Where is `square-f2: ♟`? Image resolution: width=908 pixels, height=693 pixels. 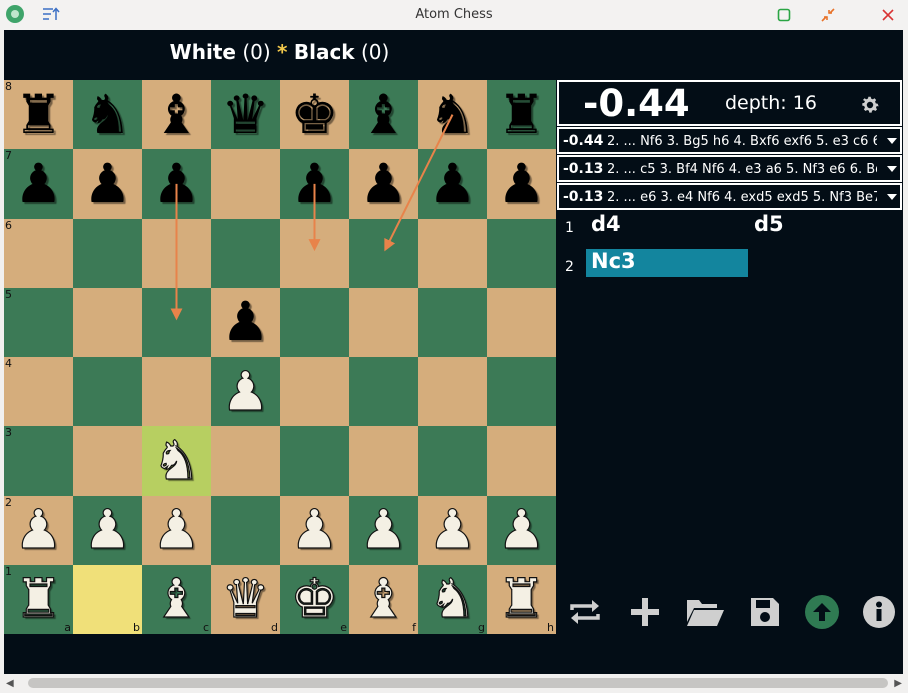 square-f2: ♟ is located at coordinates (383, 530).